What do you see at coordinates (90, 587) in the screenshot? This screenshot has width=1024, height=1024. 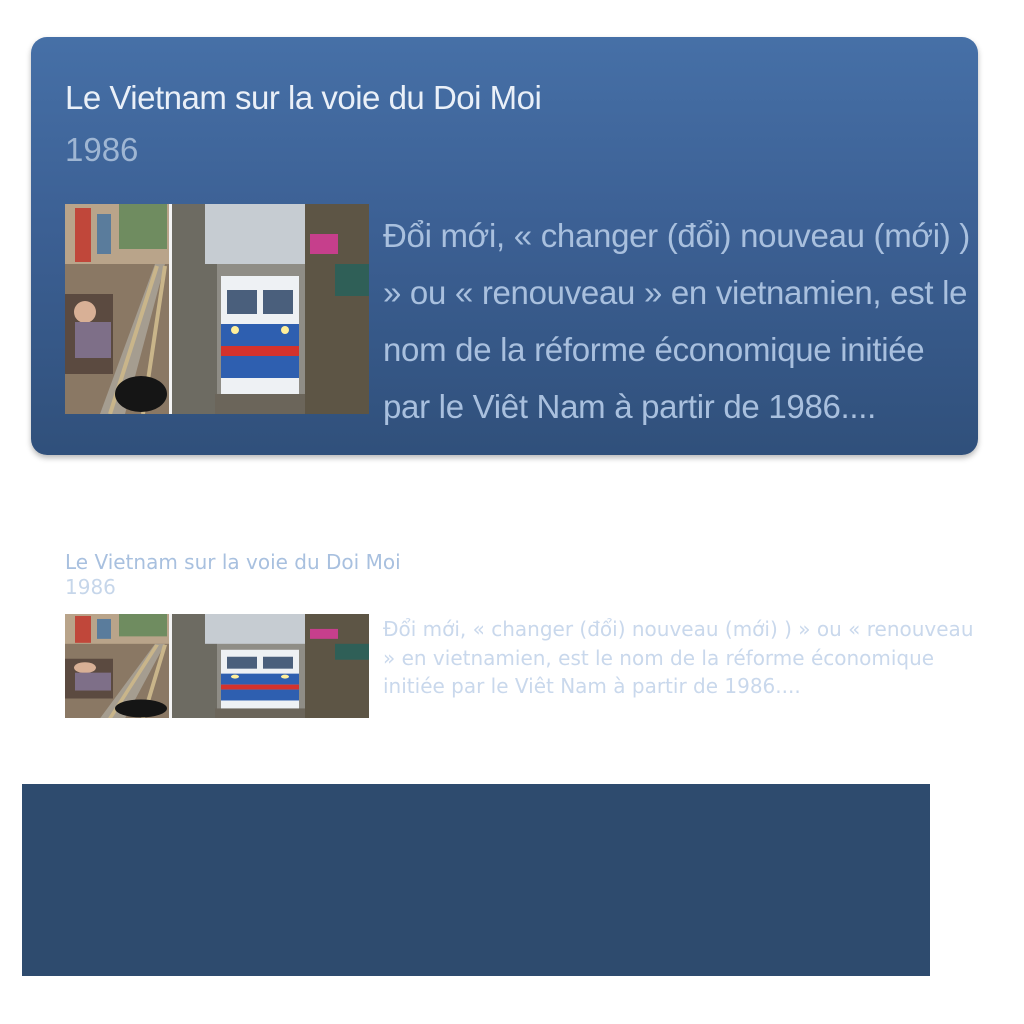 I see `reflection-year: 1986` at bounding box center [90, 587].